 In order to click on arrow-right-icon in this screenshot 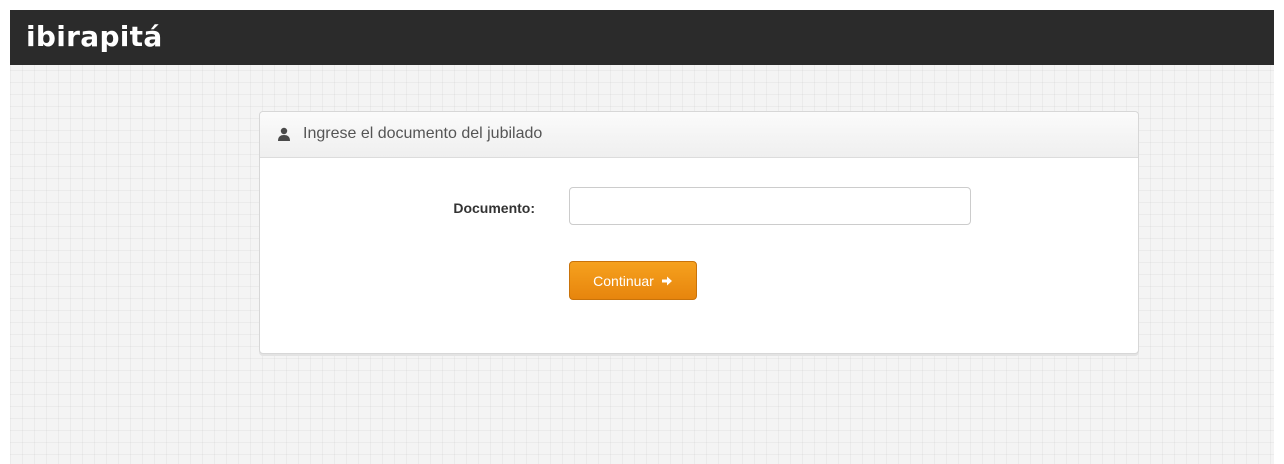, I will do `click(666, 280)`.